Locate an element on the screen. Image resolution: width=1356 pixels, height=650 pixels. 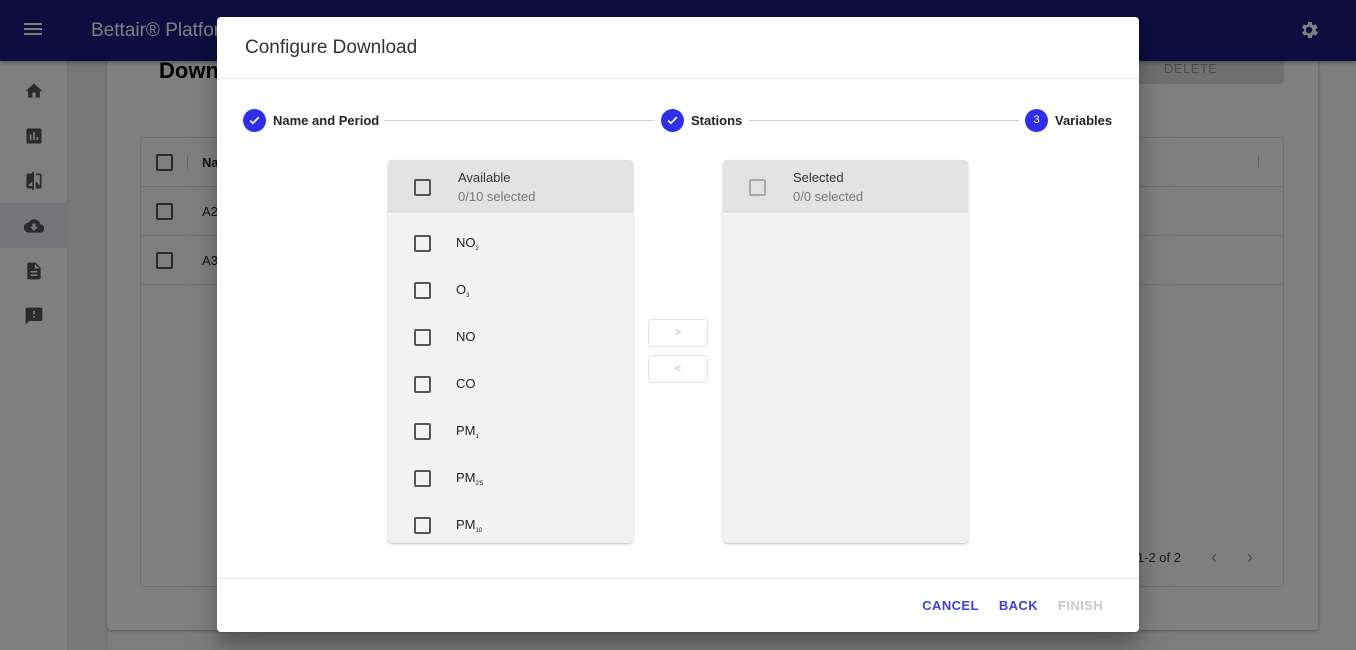
step-stations: Stations is located at coordinates (701, 120).